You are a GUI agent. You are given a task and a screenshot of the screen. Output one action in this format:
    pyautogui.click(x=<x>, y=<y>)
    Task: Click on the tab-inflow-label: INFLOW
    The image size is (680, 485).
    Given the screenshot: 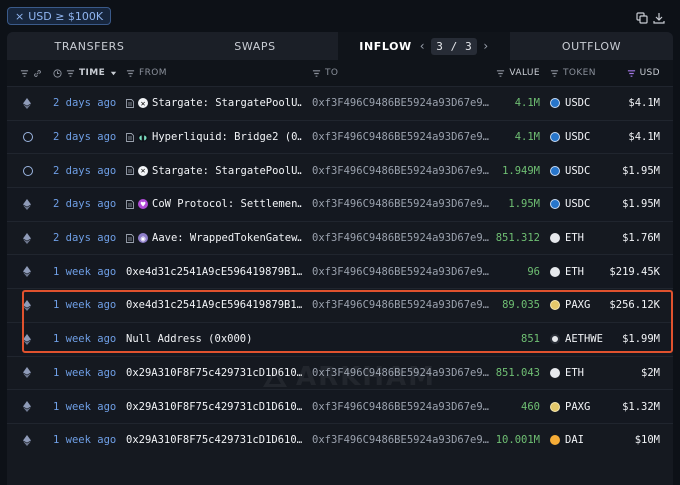 What is the action you would take?
    pyautogui.click(x=385, y=46)
    